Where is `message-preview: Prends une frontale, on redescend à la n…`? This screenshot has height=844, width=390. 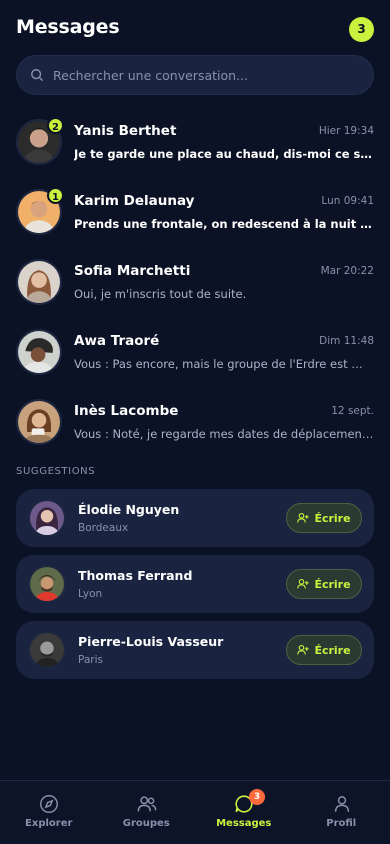 message-preview: Prends une frontale, on redescend à la n… is located at coordinates (224, 224).